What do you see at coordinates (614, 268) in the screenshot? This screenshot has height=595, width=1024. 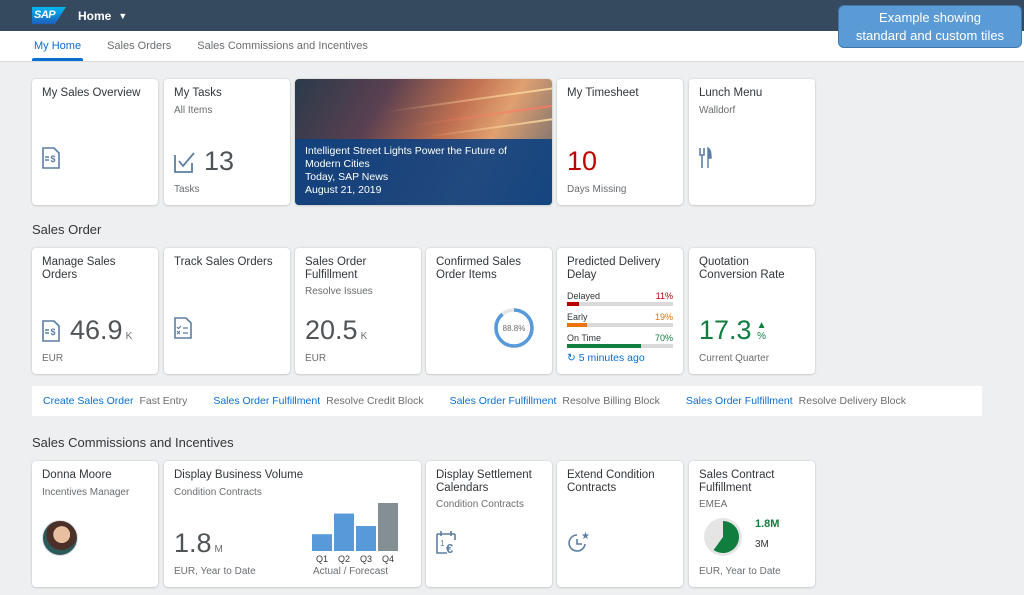 I see `tile-title: Predicted Delivery Delay` at bounding box center [614, 268].